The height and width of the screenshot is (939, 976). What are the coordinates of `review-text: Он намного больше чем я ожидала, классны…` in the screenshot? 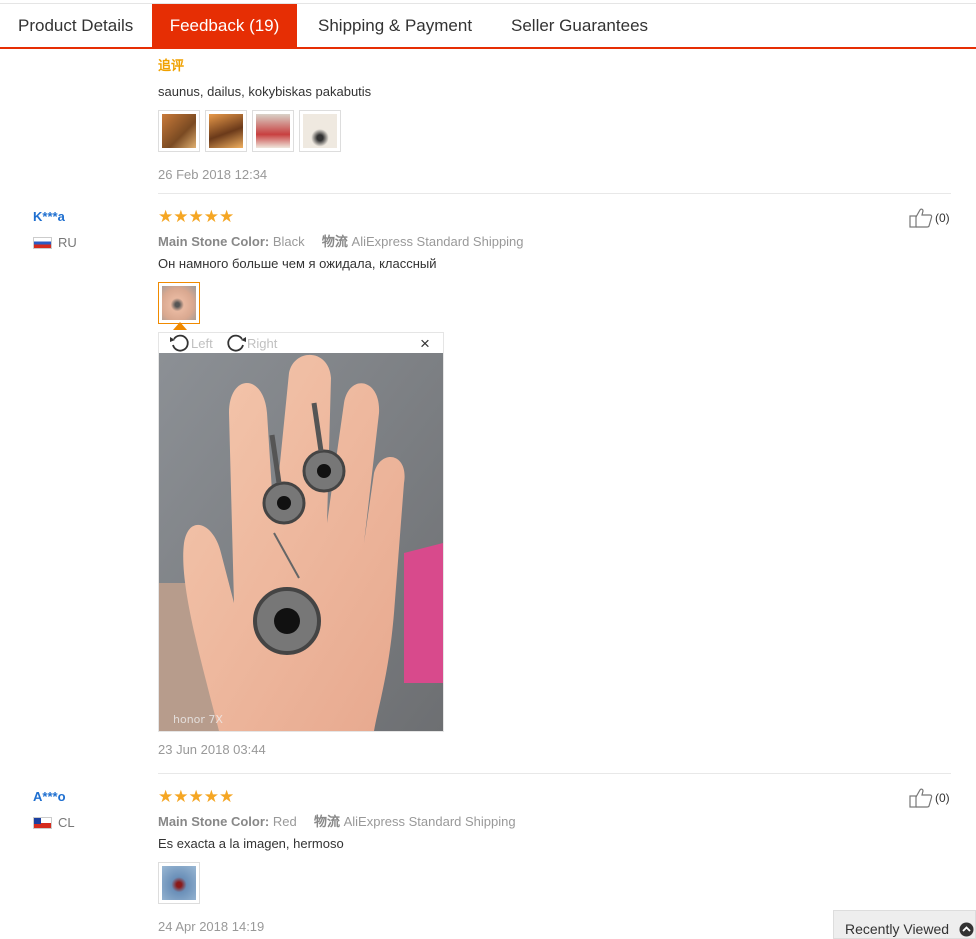 It's located at (297, 263).